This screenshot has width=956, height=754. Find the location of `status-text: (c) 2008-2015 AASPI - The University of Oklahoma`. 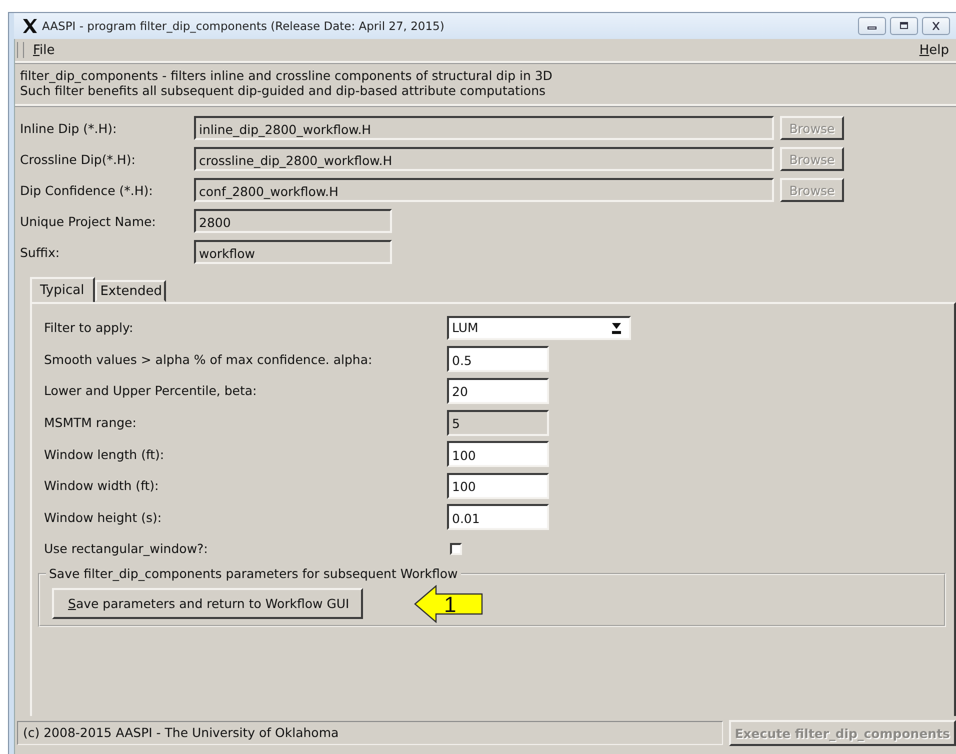

status-text: (c) 2008-2015 AASPI - The University of Oklahoma is located at coordinates (370, 733).